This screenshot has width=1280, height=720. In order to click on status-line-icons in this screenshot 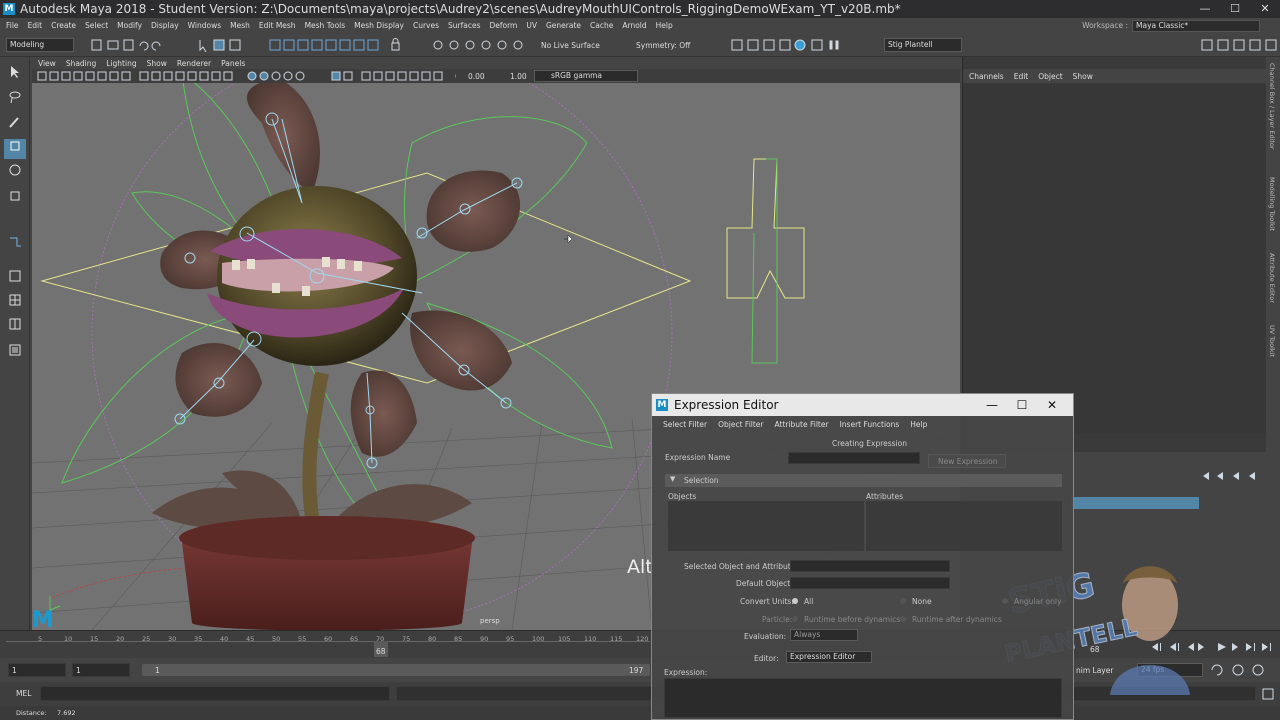, I will do `click(310, 45)`.